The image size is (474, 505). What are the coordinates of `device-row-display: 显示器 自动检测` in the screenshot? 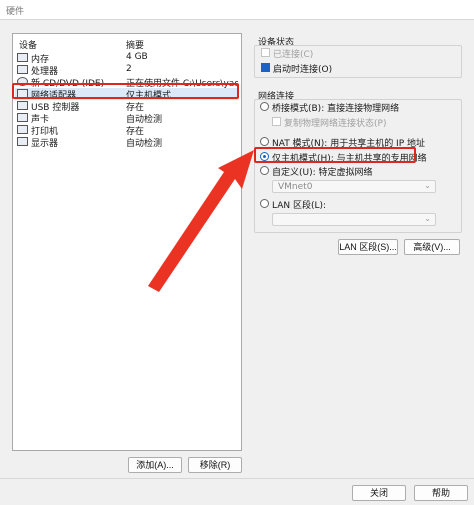 It's located at (127, 142).